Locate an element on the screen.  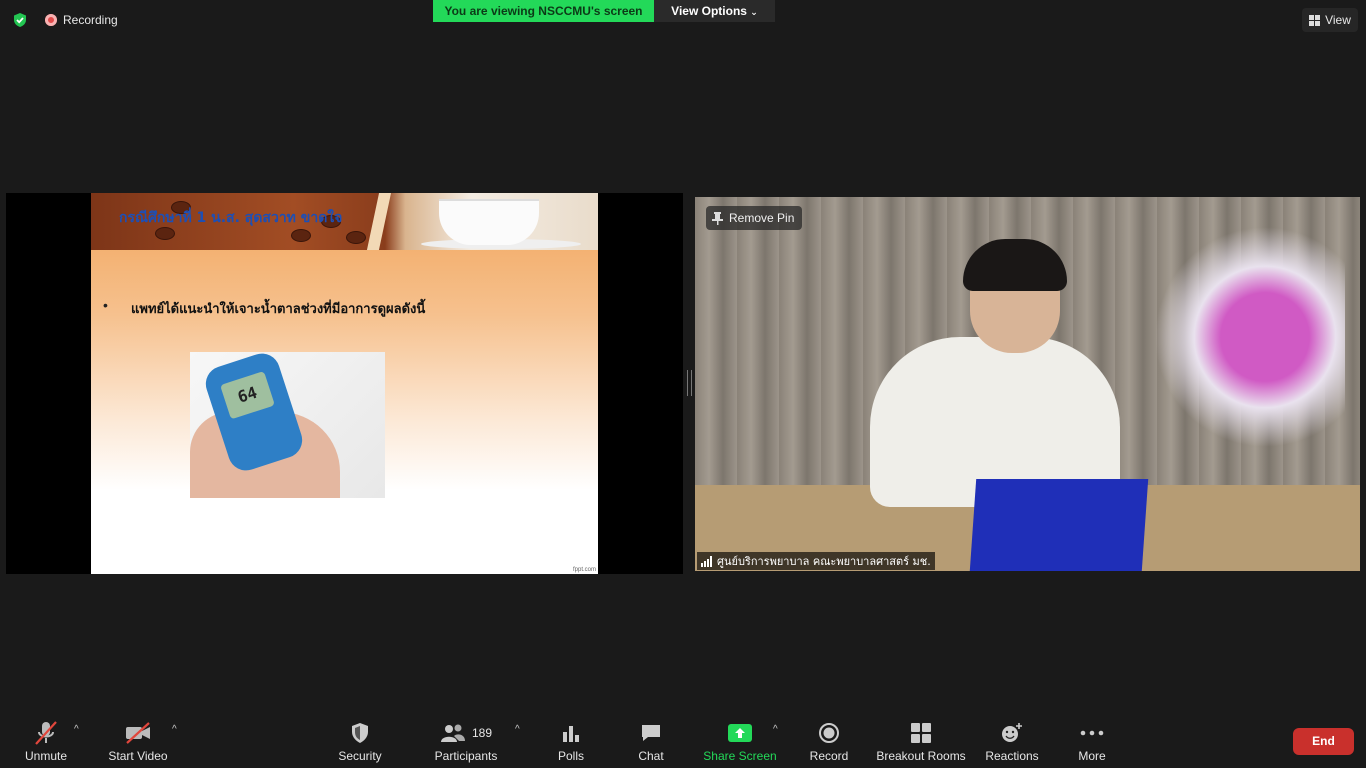
participants-count: 189 is located at coordinates (482, 733).